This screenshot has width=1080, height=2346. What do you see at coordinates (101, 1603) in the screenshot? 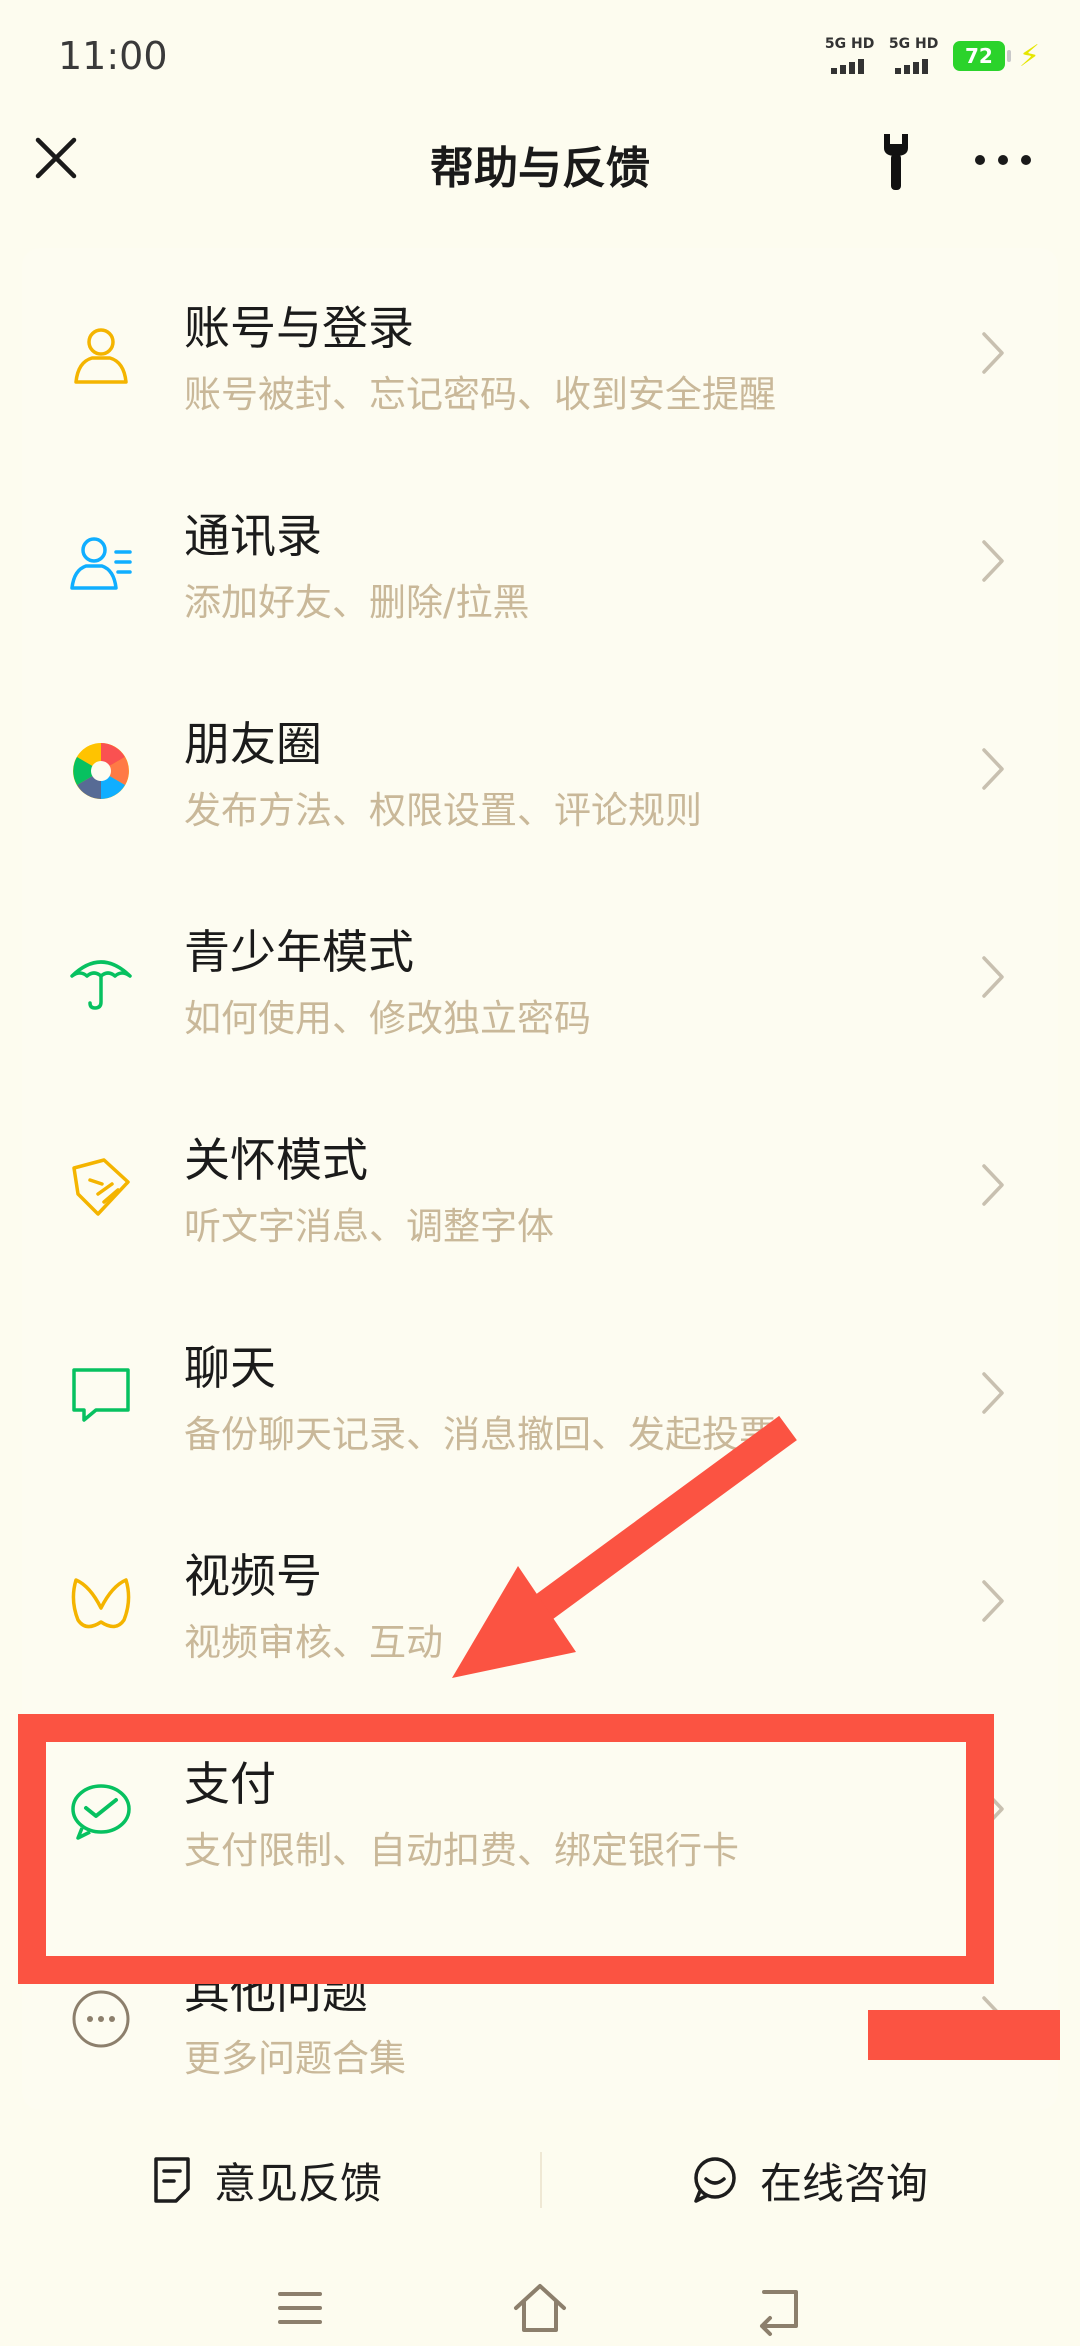
I see `channels-icon` at bounding box center [101, 1603].